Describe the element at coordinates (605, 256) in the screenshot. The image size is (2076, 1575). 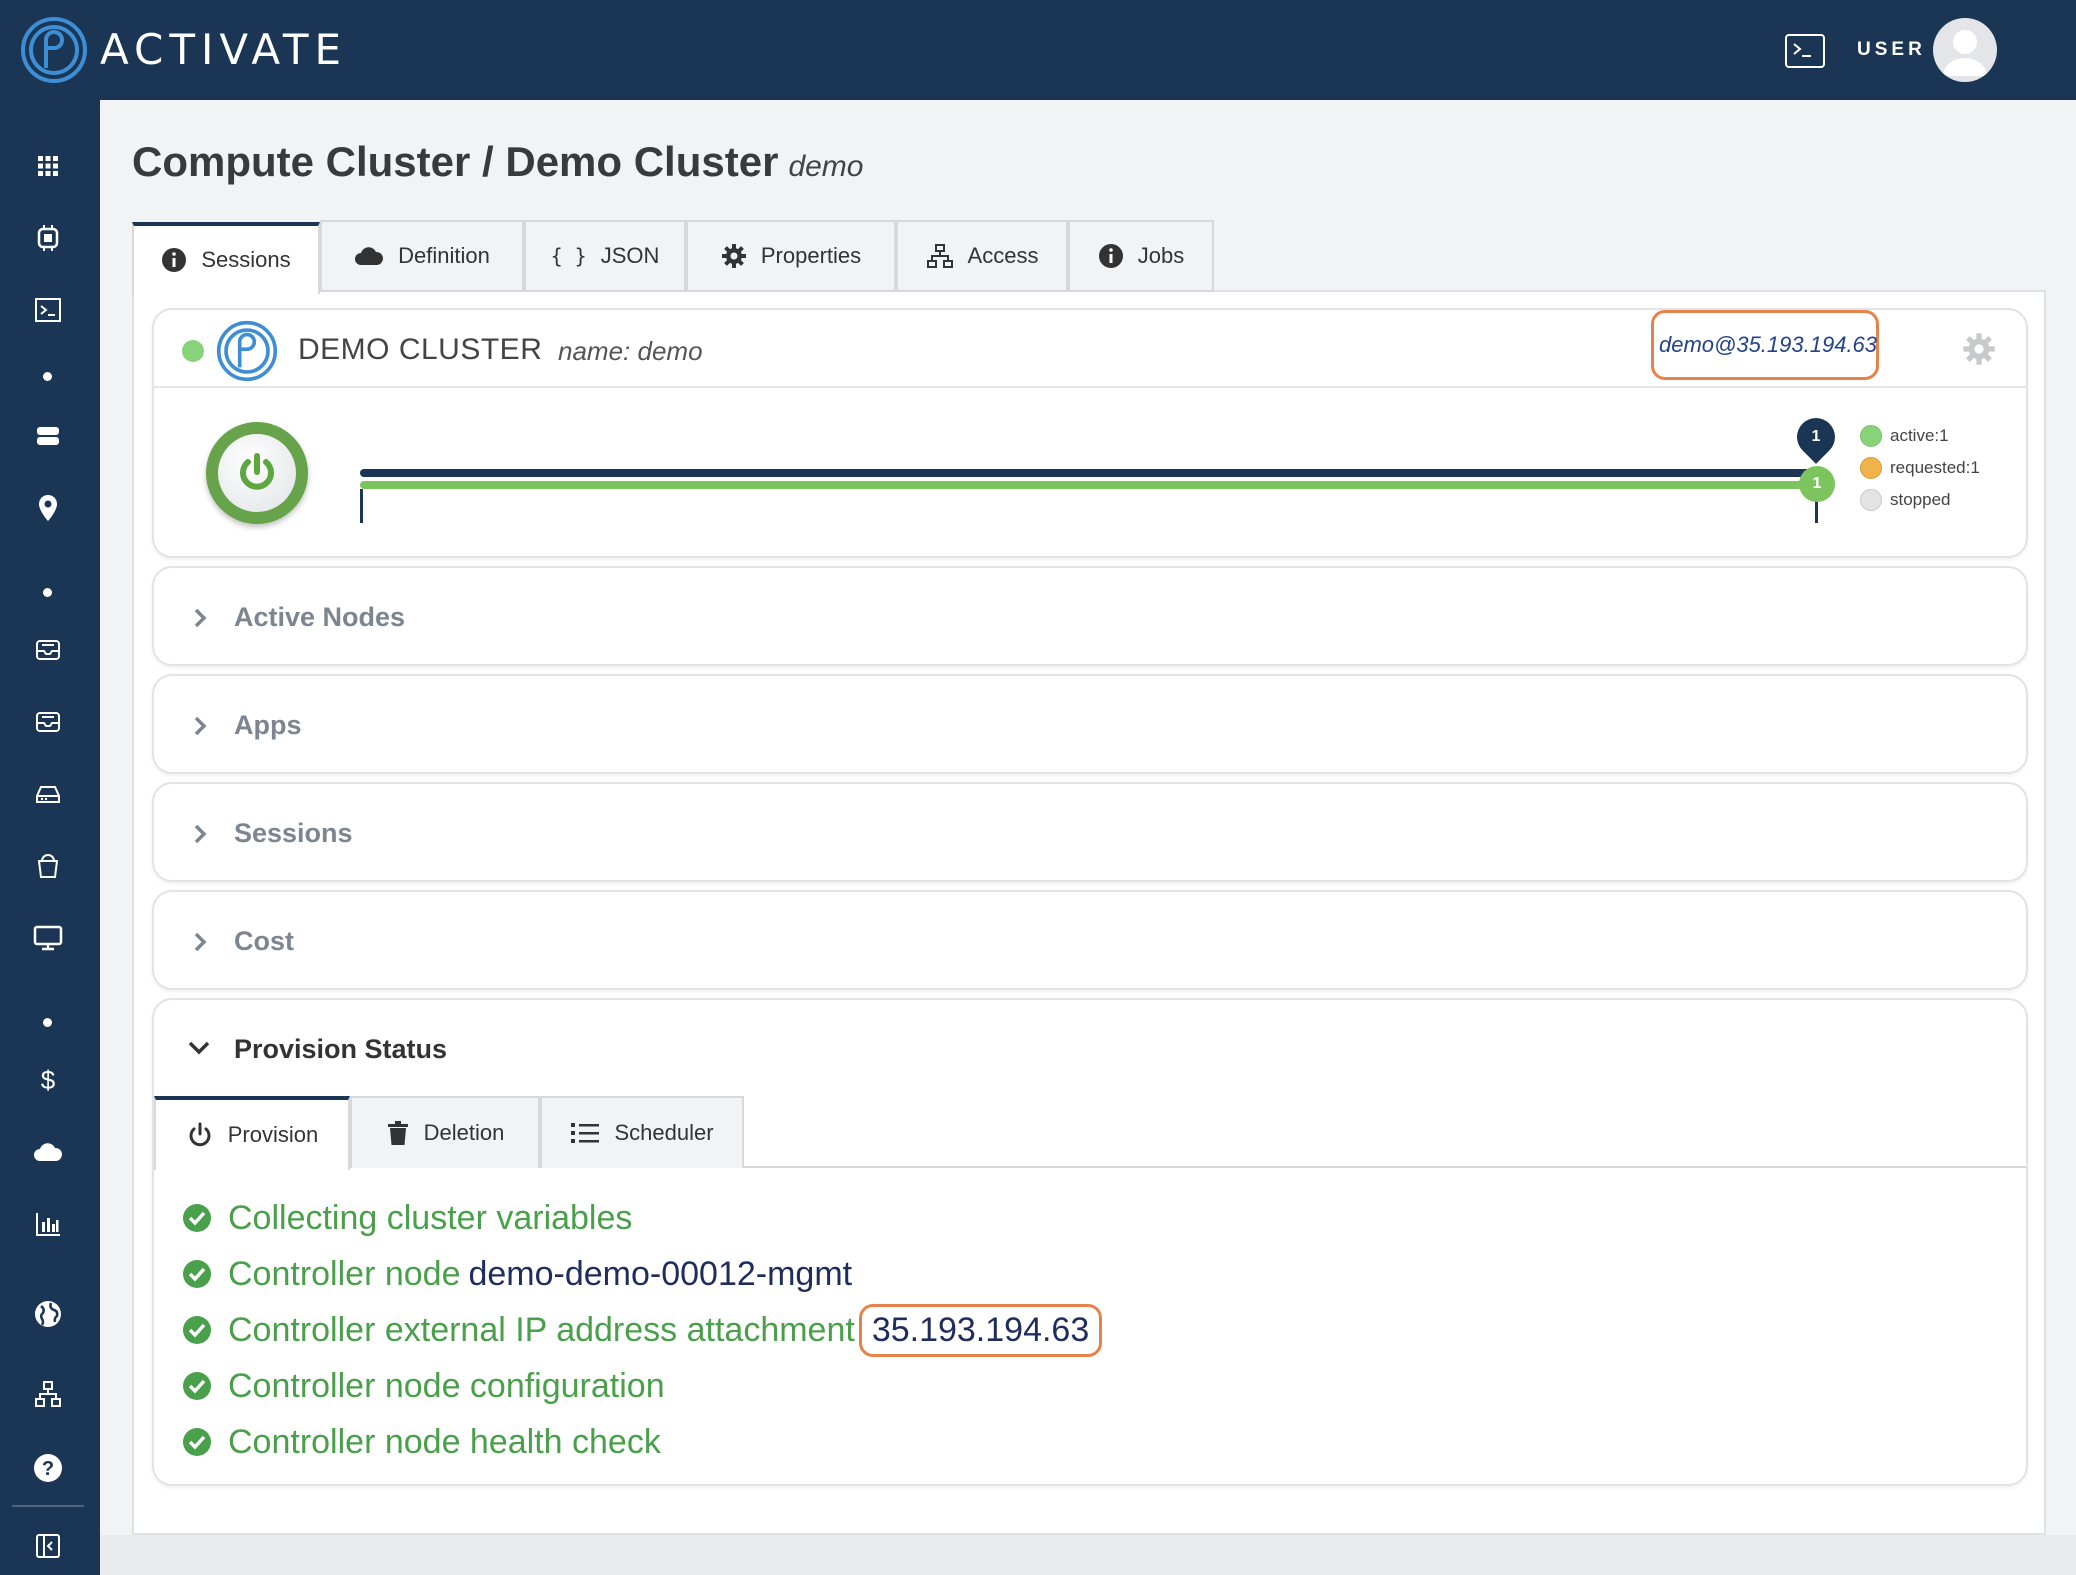
I see `tab-json: { } JSON` at that location.